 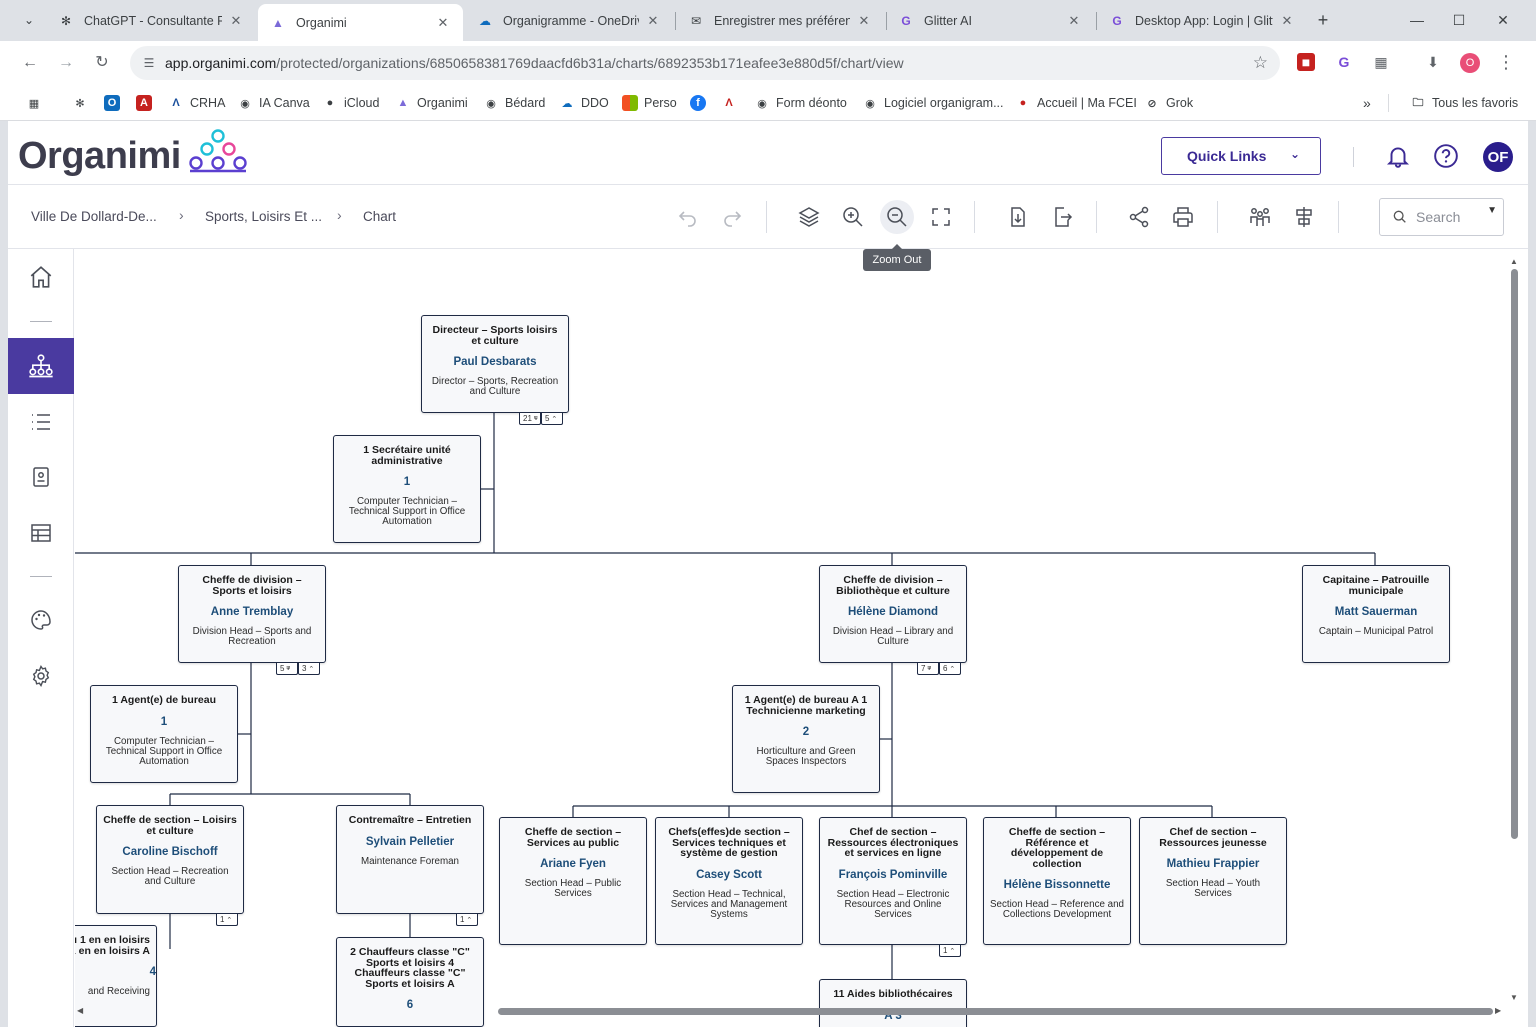 What do you see at coordinates (147, 103) in the screenshot?
I see `bookmark-adobe: A` at bounding box center [147, 103].